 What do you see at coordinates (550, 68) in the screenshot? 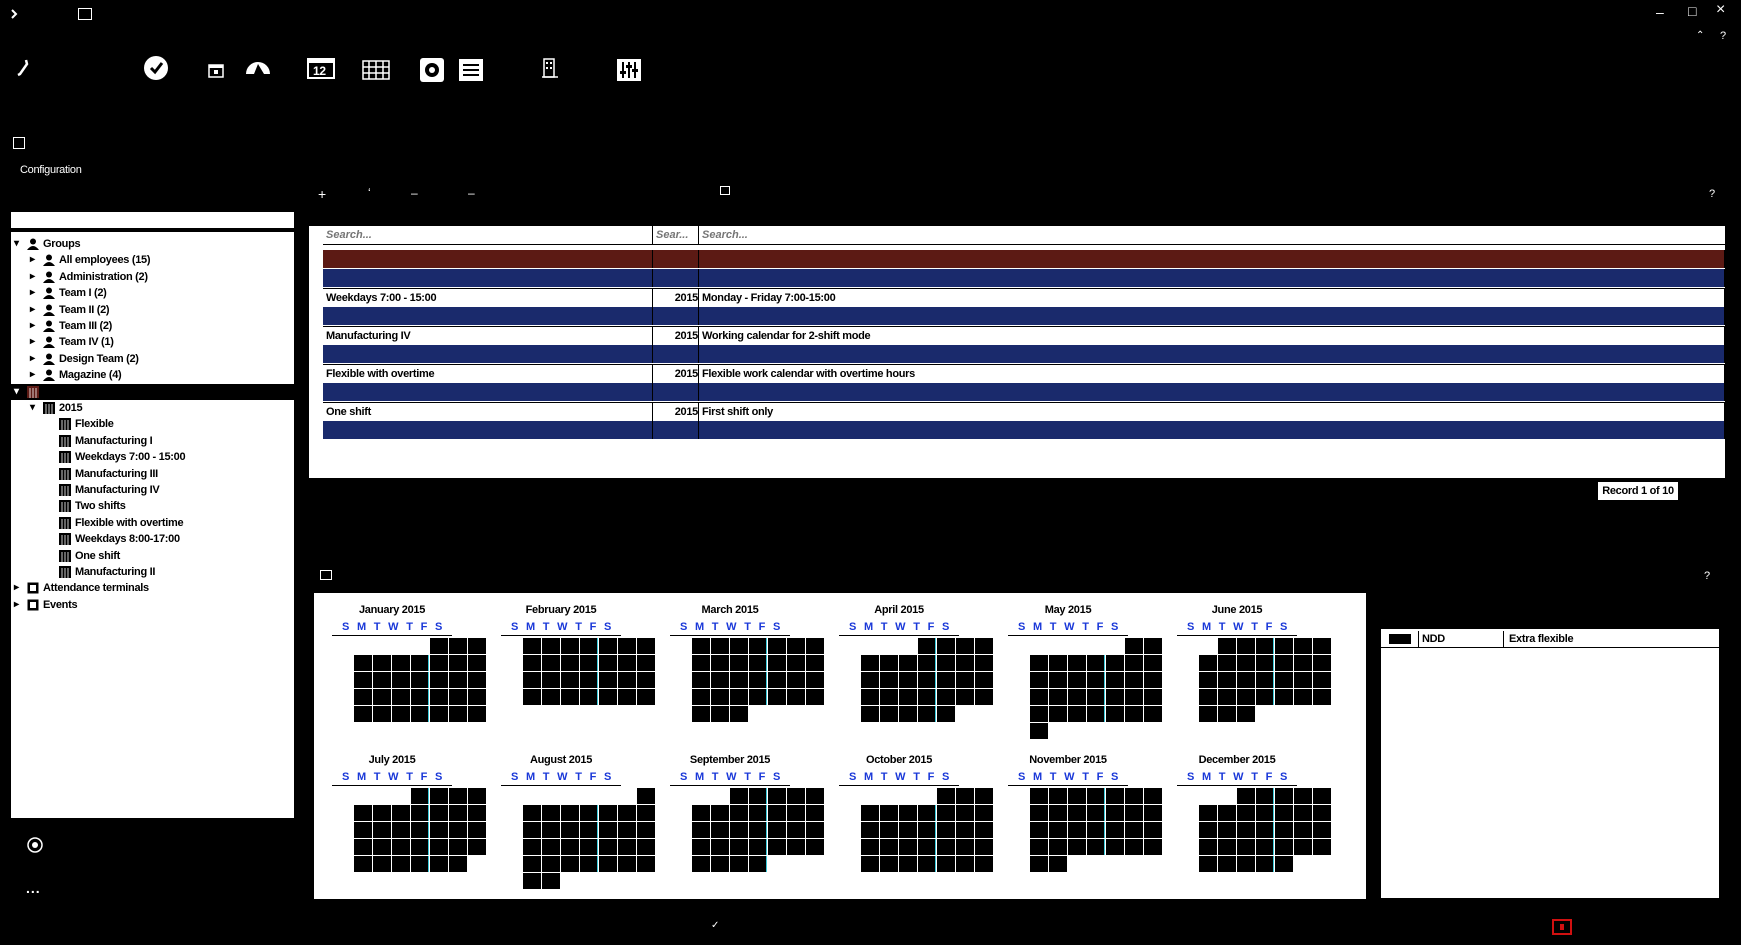
I see `building-icon` at bounding box center [550, 68].